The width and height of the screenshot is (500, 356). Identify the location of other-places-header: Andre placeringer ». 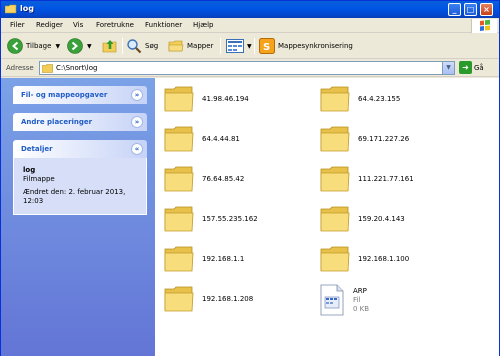
(80, 122).